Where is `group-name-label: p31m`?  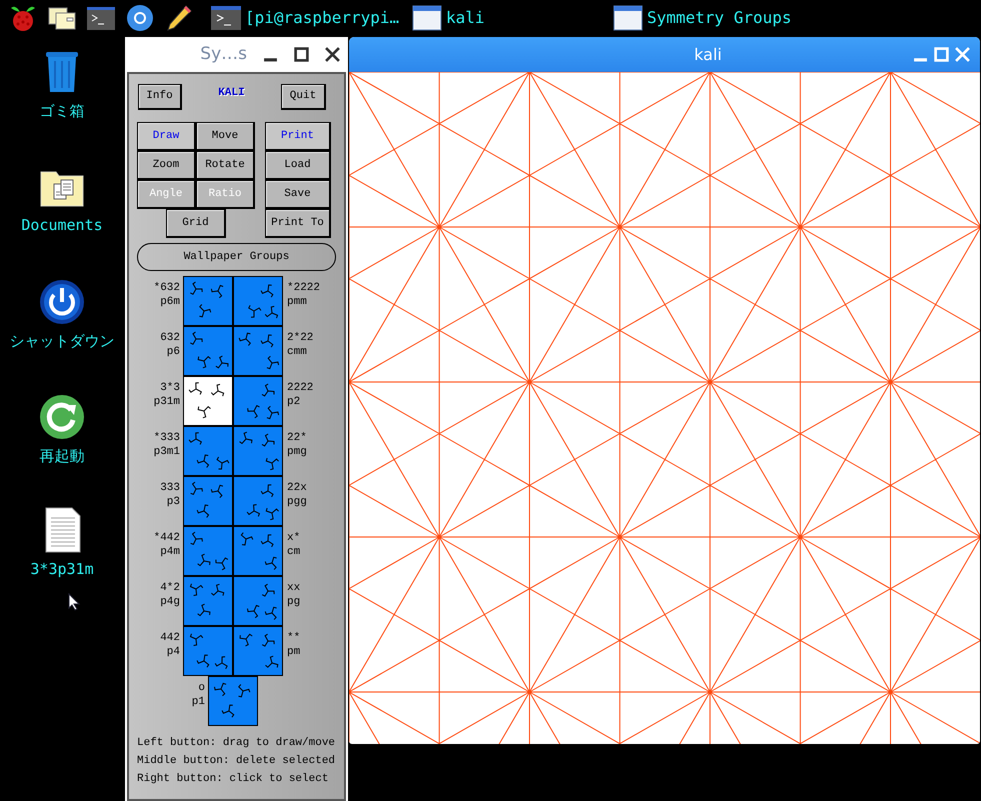 group-name-label: p31m is located at coordinates (166, 402).